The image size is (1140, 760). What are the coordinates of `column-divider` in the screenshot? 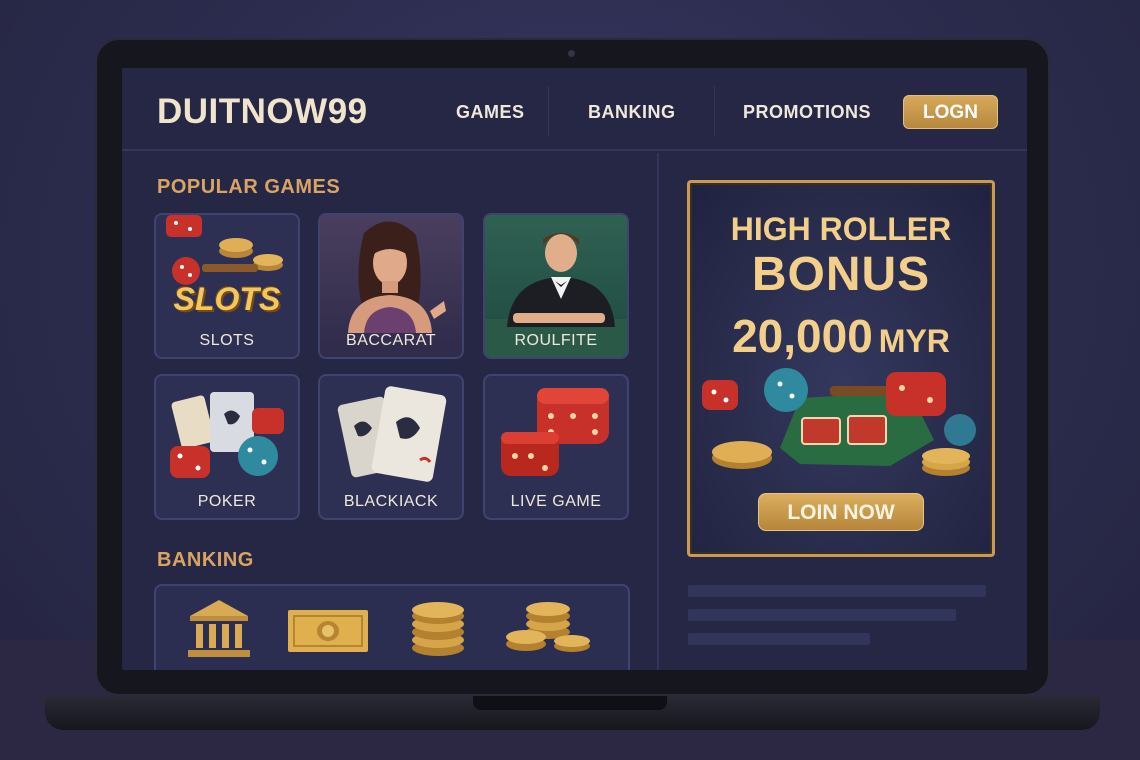 It's located at (658, 411).